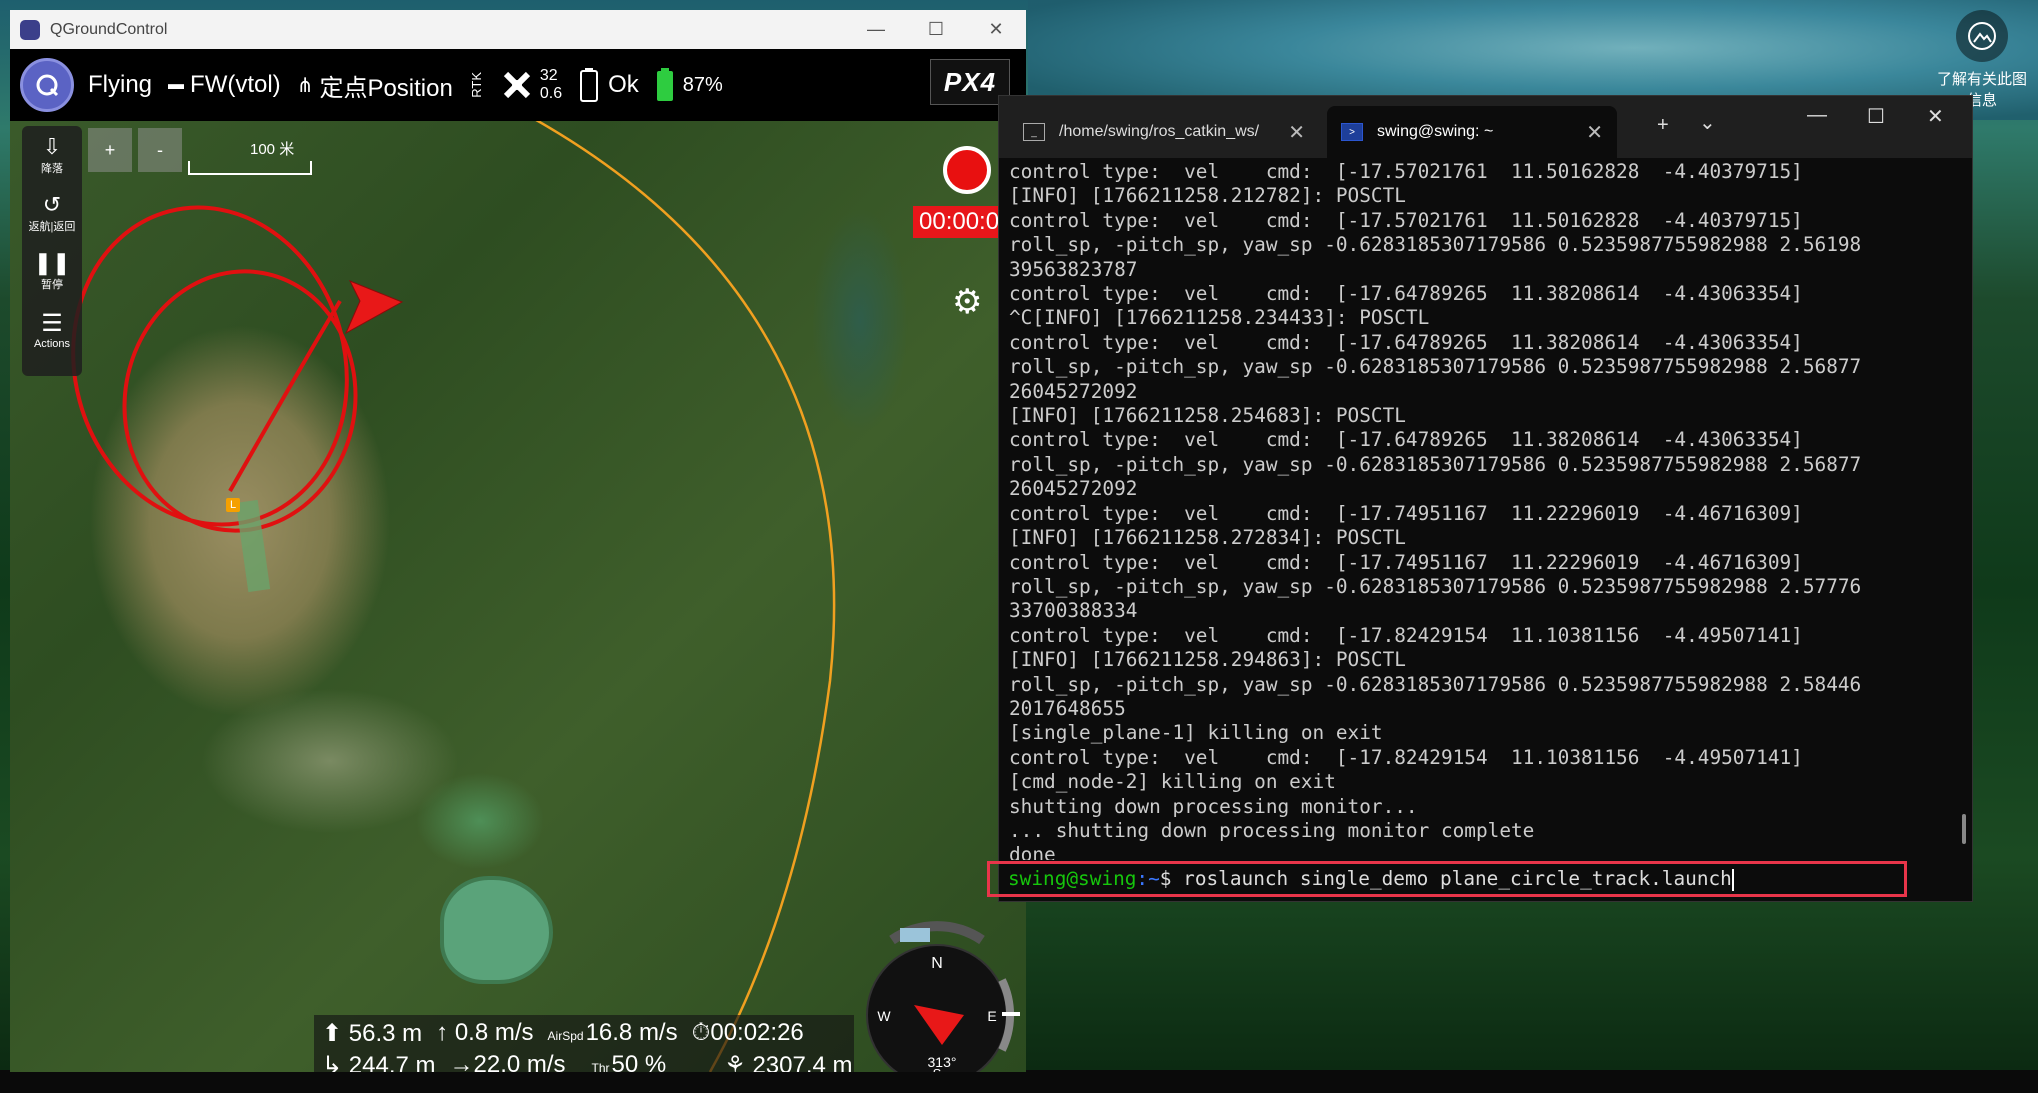  Describe the element at coordinates (1982, 36) in the screenshot. I see `spotlight-icon` at that location.